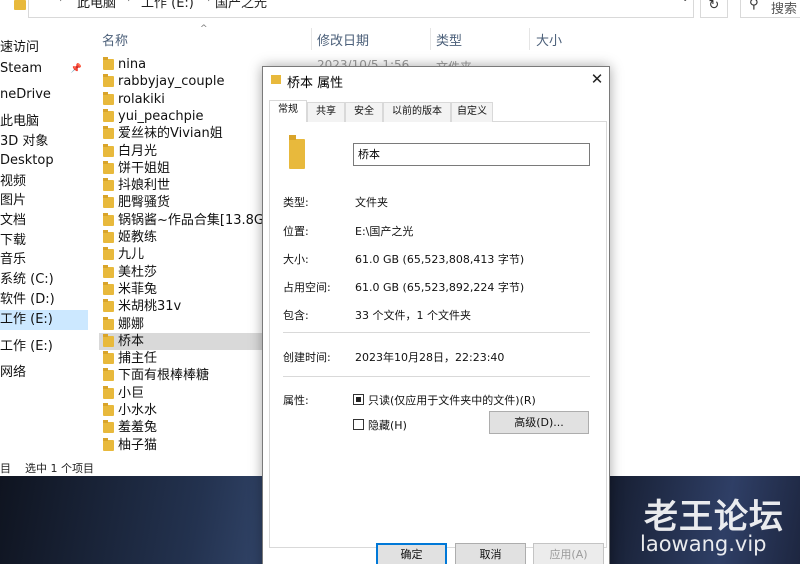 The width and height of the screenshot is (800, 564). What do you see at coordinates (685, 2) in the screenshot?
I see `chevron-down-icon: ⌄` at bounding box center [685, 2].